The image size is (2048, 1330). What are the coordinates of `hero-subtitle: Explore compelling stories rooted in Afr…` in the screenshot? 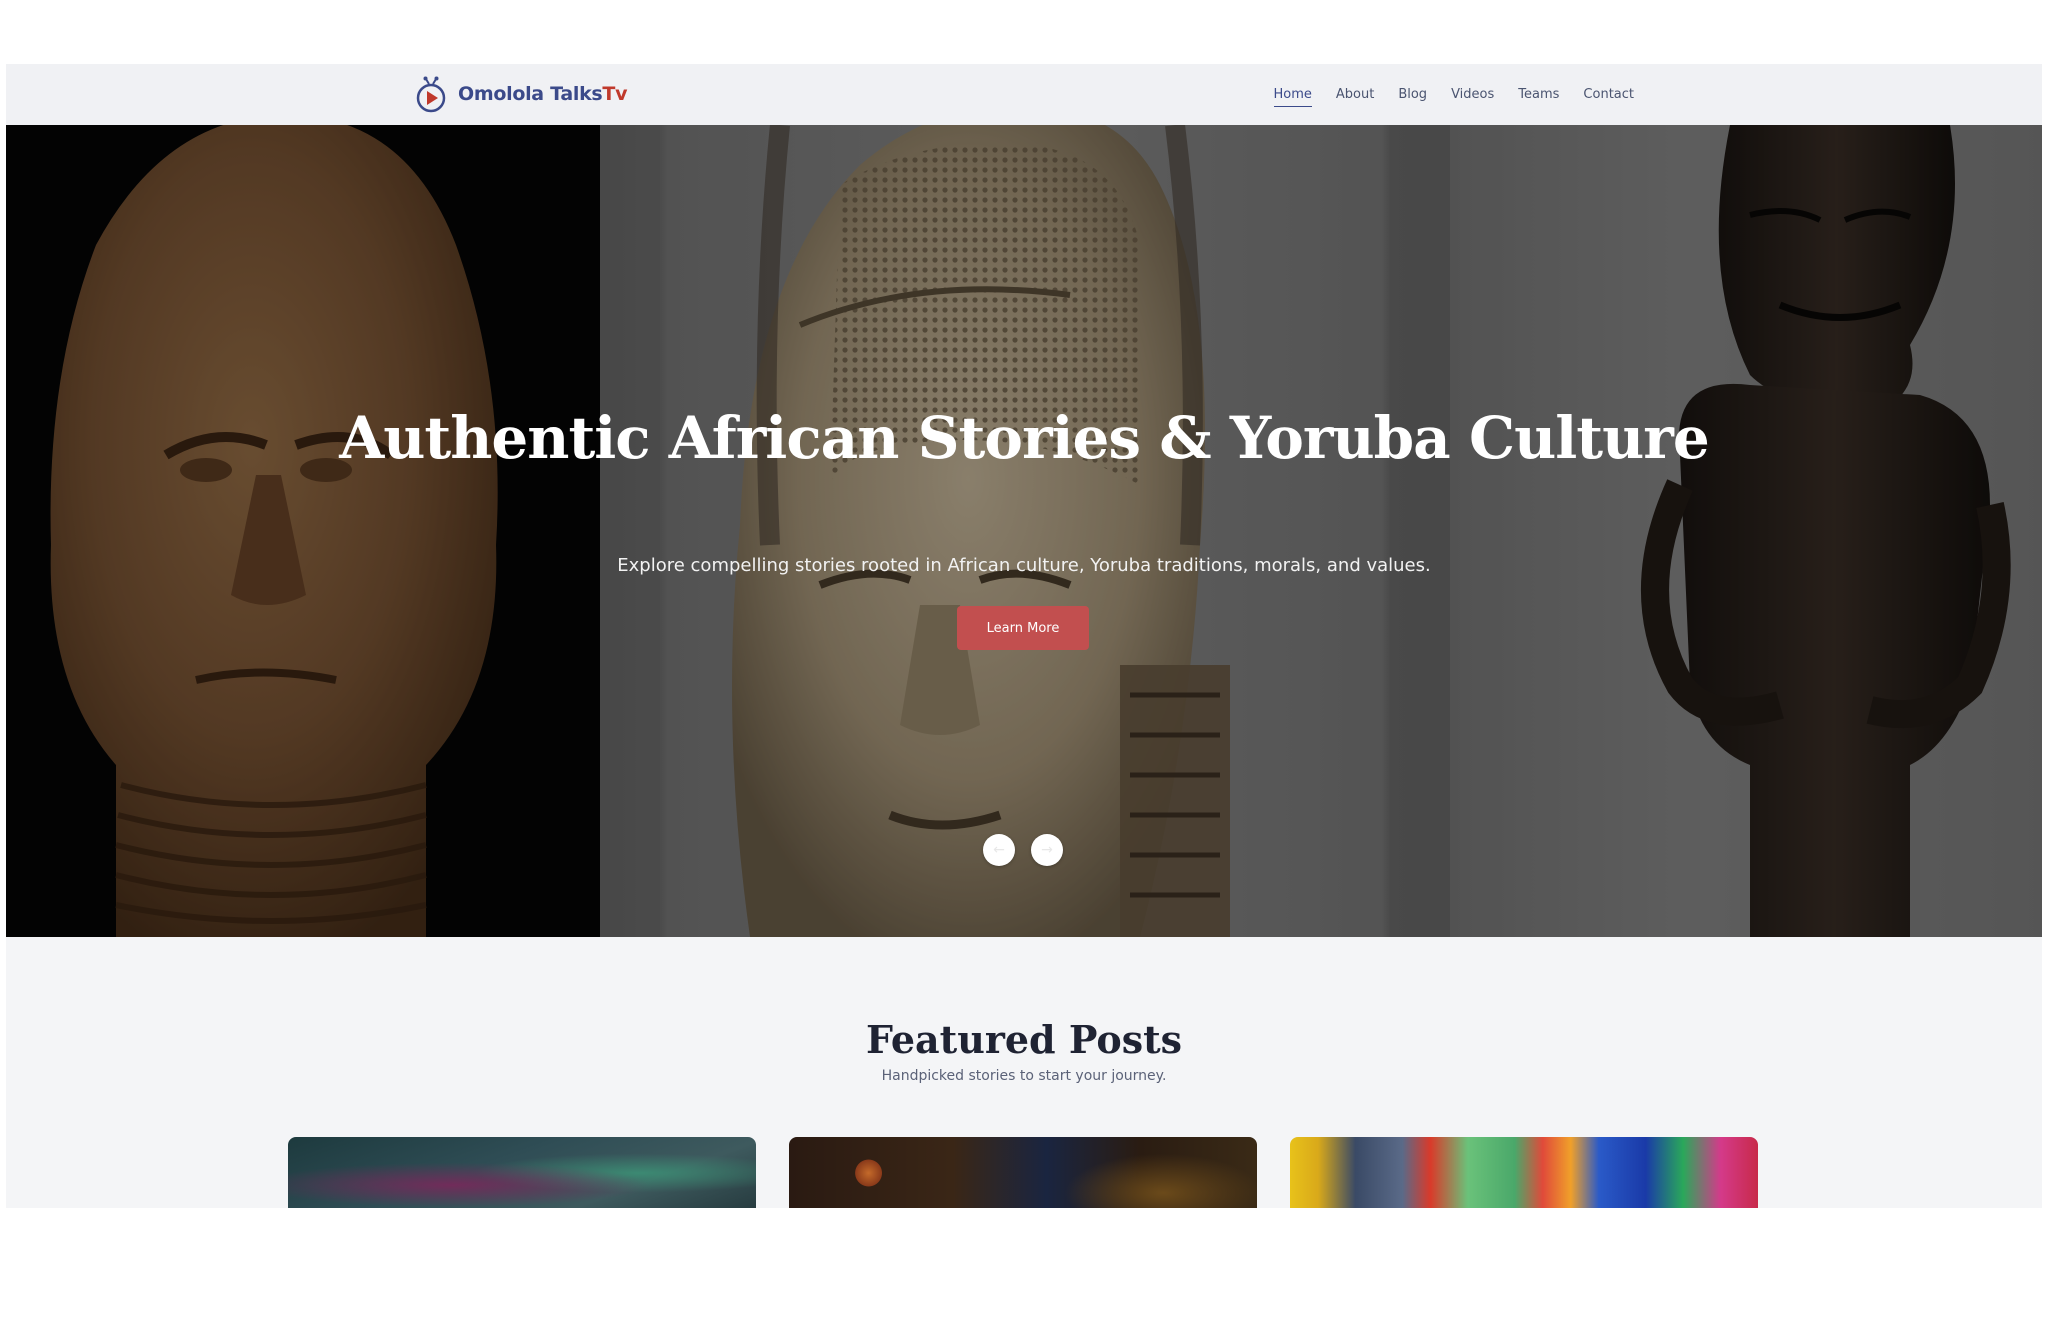 It's located at (1024, 565).